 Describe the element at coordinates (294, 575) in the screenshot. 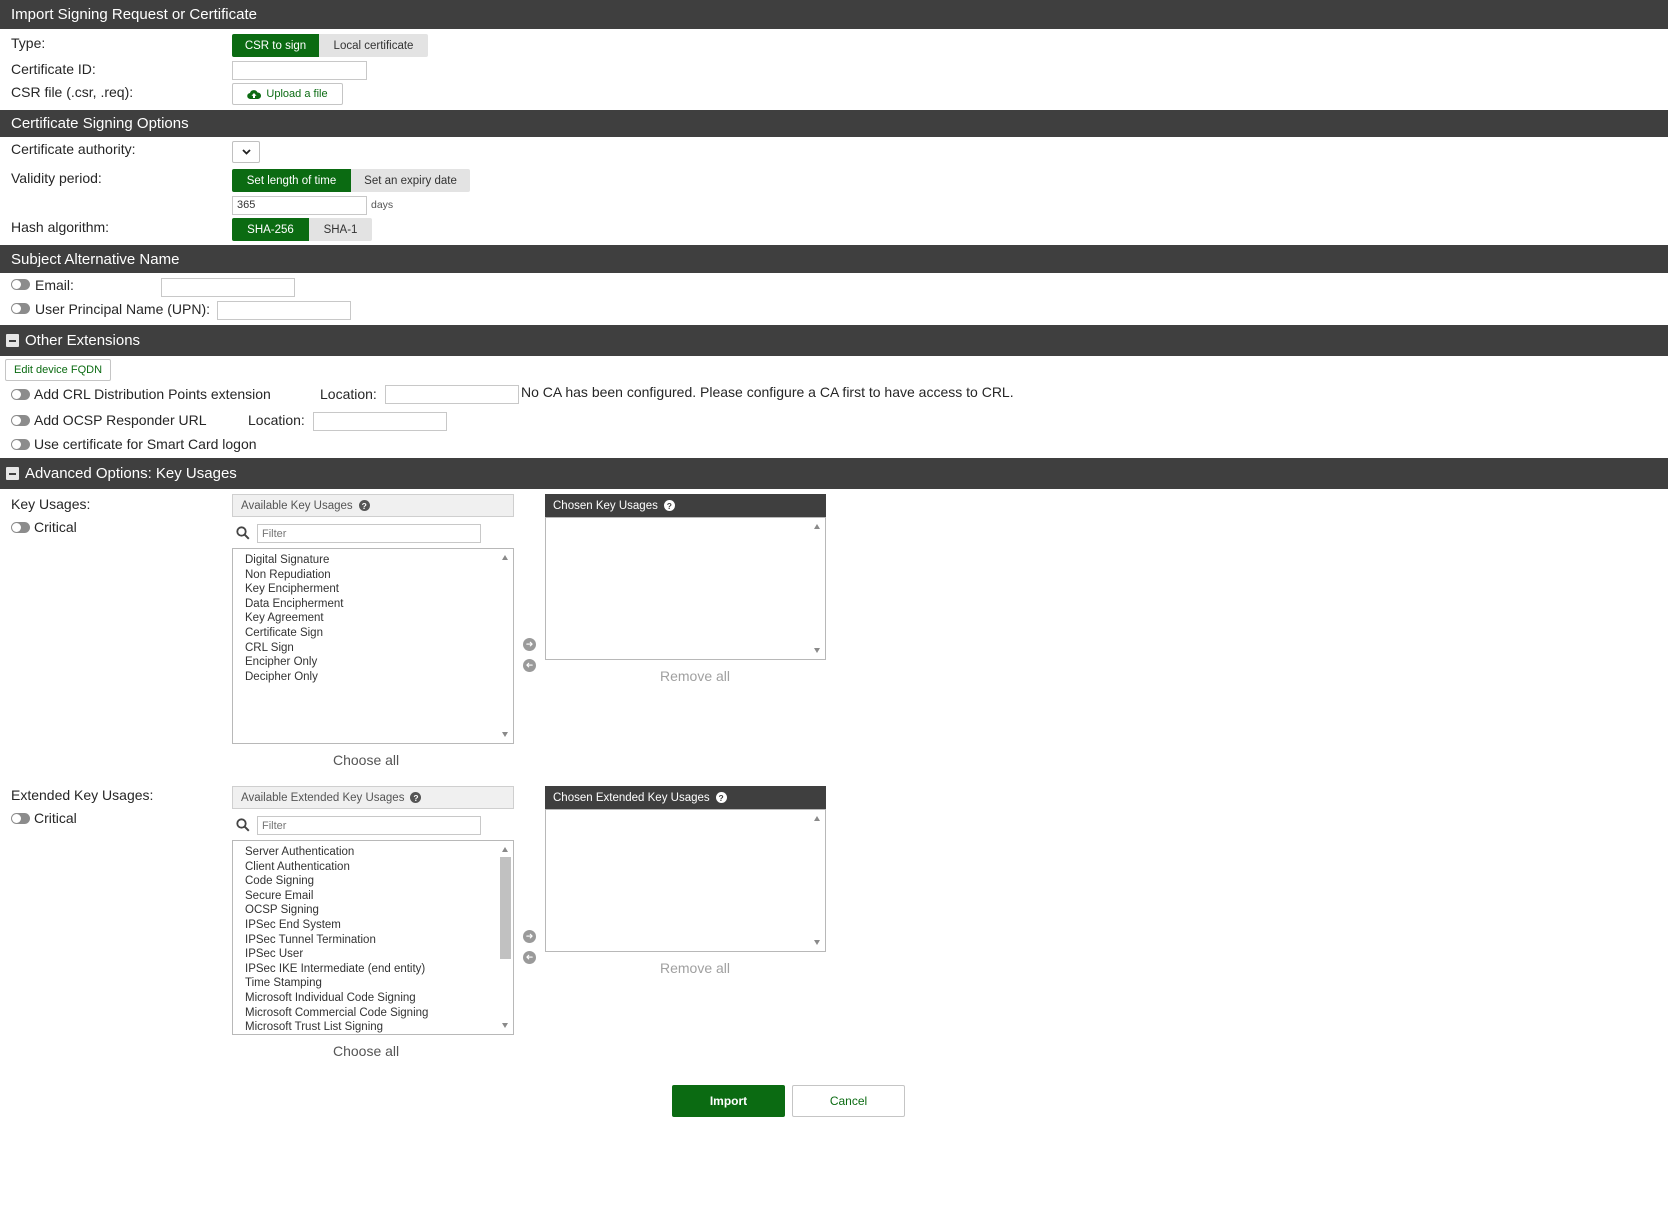

I see `list-item: Non Repudiation` at that location.